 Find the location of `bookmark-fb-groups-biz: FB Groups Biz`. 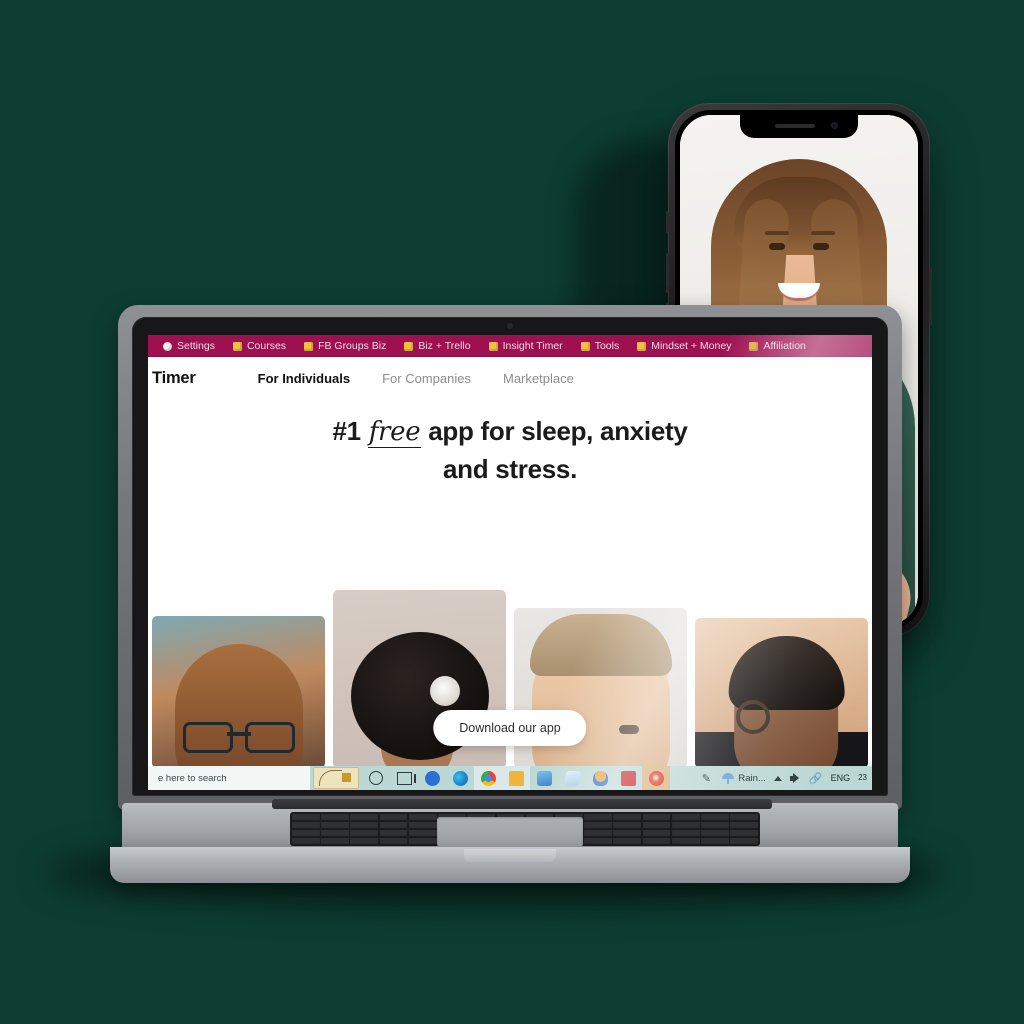

bookmark-fb-groups-biz: FB Groups Biz is located at coordinates (345, 346).